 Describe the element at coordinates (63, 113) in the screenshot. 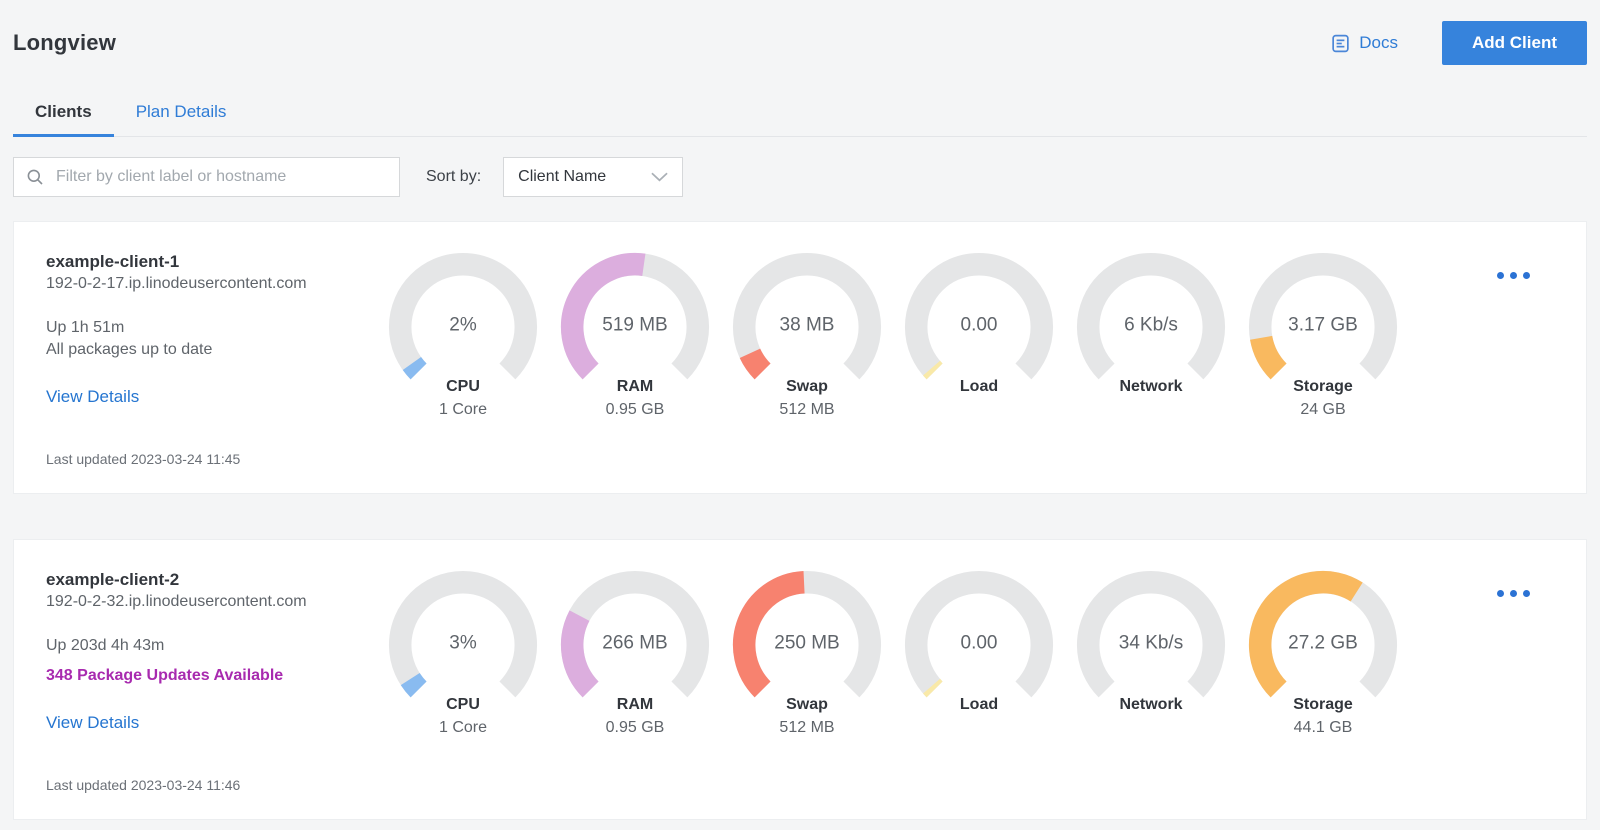

I see `tab-clients: Clients` at that location.